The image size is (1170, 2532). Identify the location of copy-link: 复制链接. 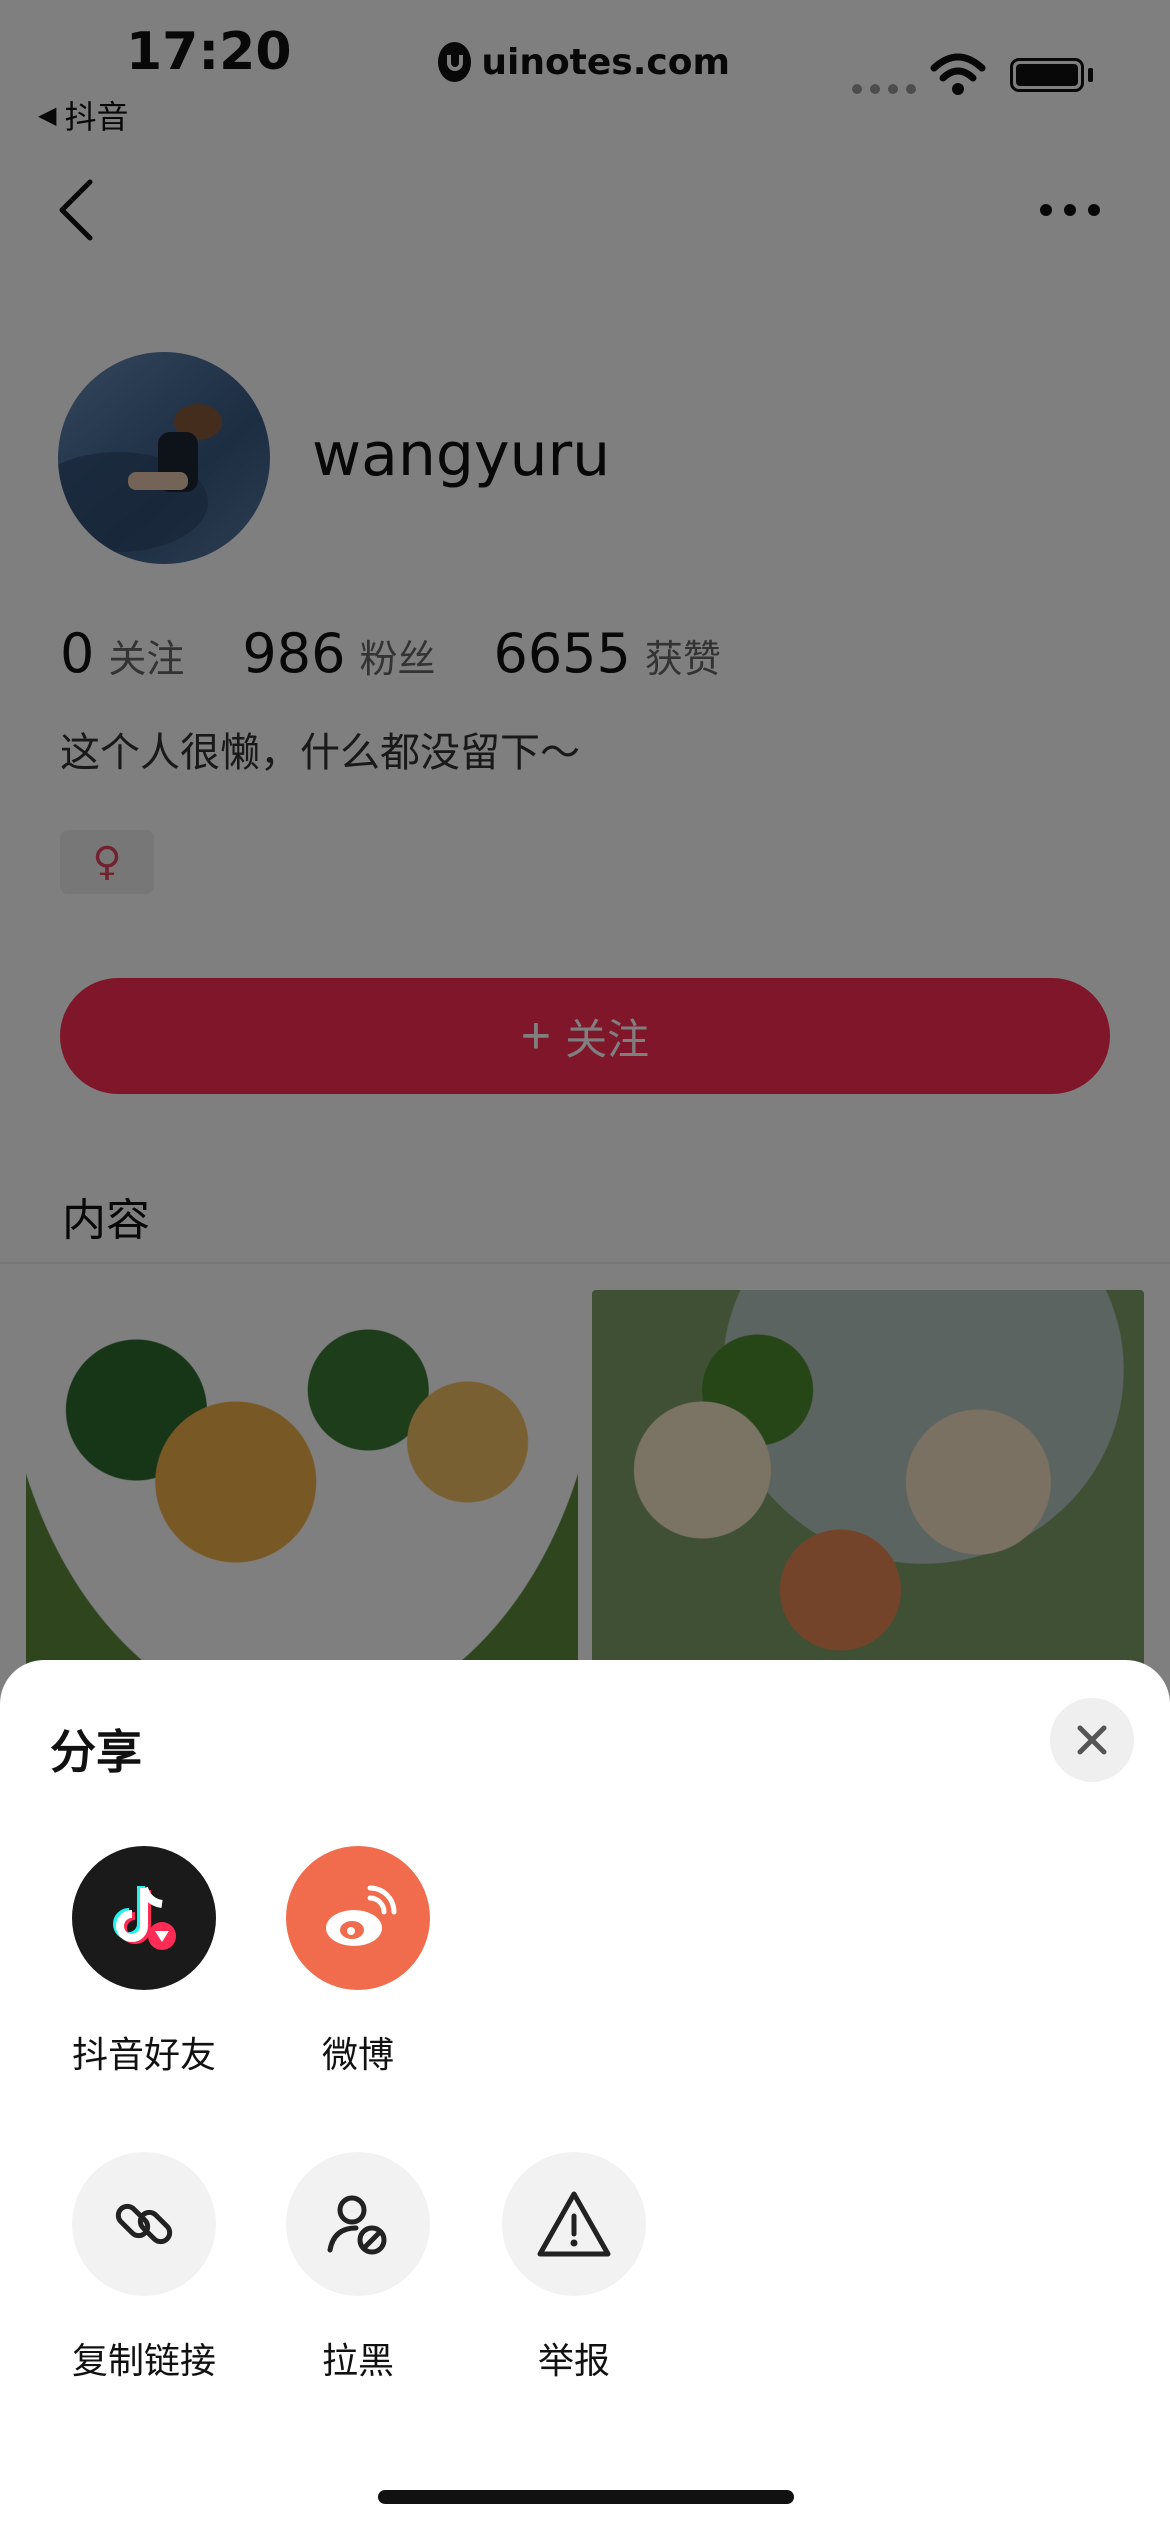
(144, 2268).